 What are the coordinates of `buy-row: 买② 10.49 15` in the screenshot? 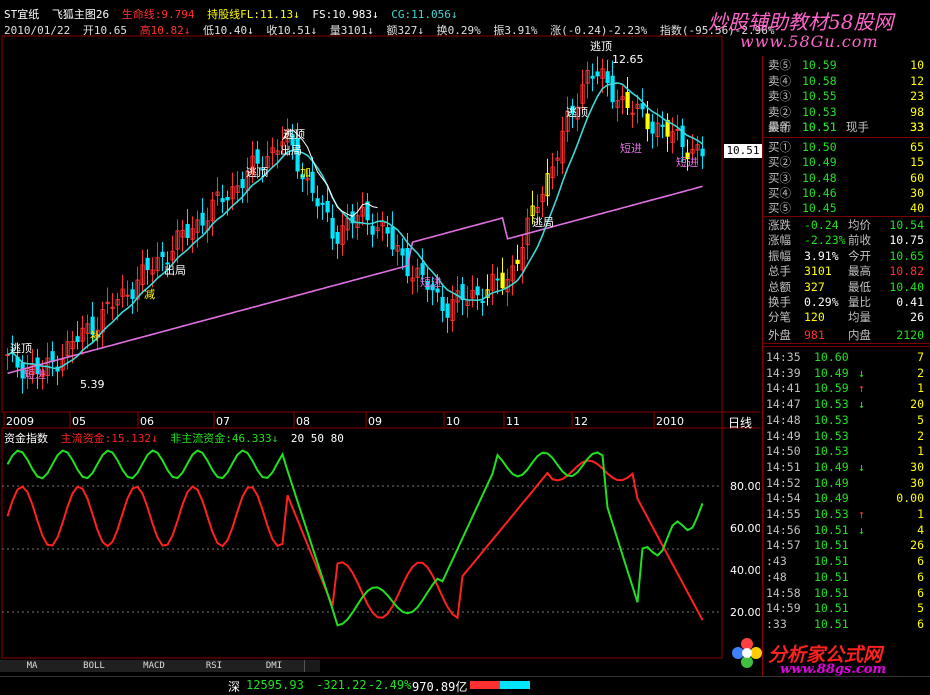 It's located at (847, 162).